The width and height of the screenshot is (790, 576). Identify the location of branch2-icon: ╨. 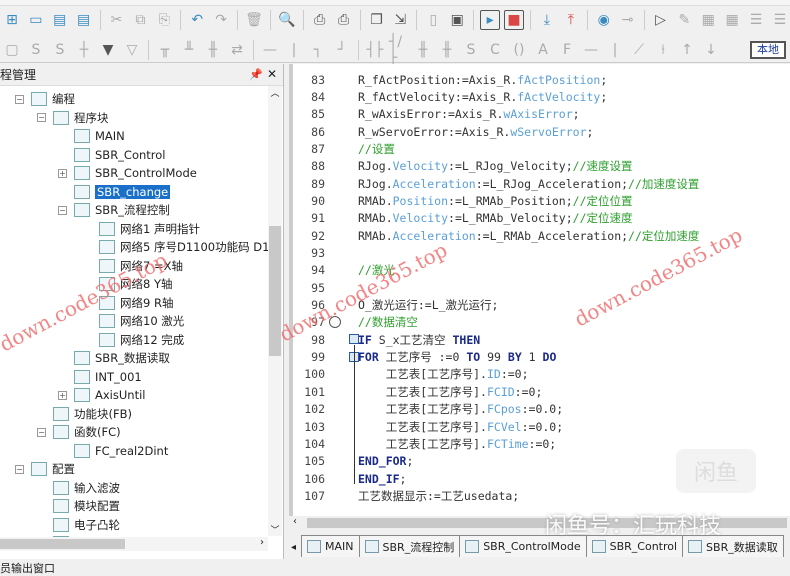
(189, 50).